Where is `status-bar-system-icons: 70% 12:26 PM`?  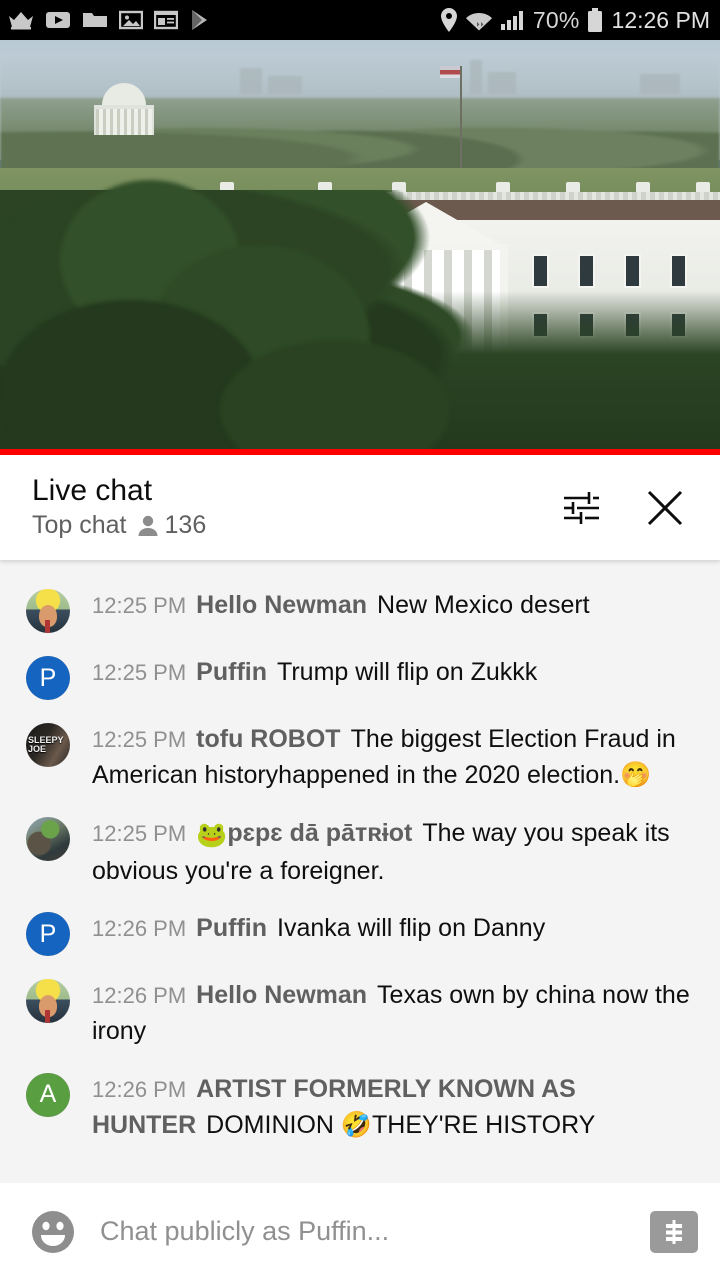
status-bar-system-icons: 70% 12:26 PM is located at coordinates (575, 20).